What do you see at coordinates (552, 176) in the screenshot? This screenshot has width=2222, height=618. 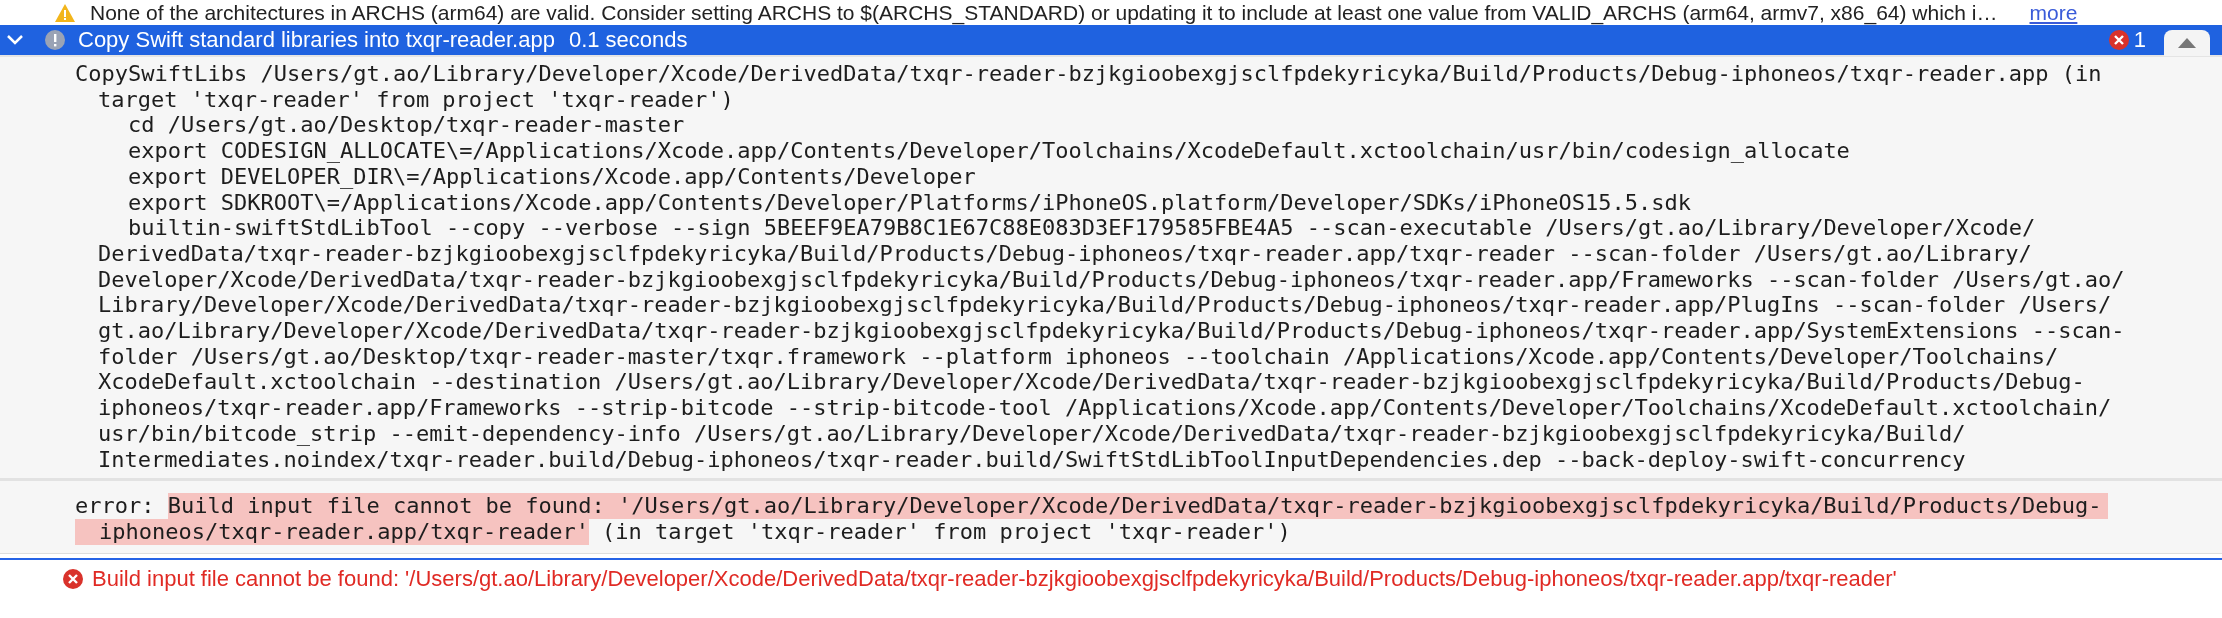 I see `log-line: export DEVELOPER_DIR\=/Applications/Xcode.app/Contents/Developer` at bounding box center [552, 176].